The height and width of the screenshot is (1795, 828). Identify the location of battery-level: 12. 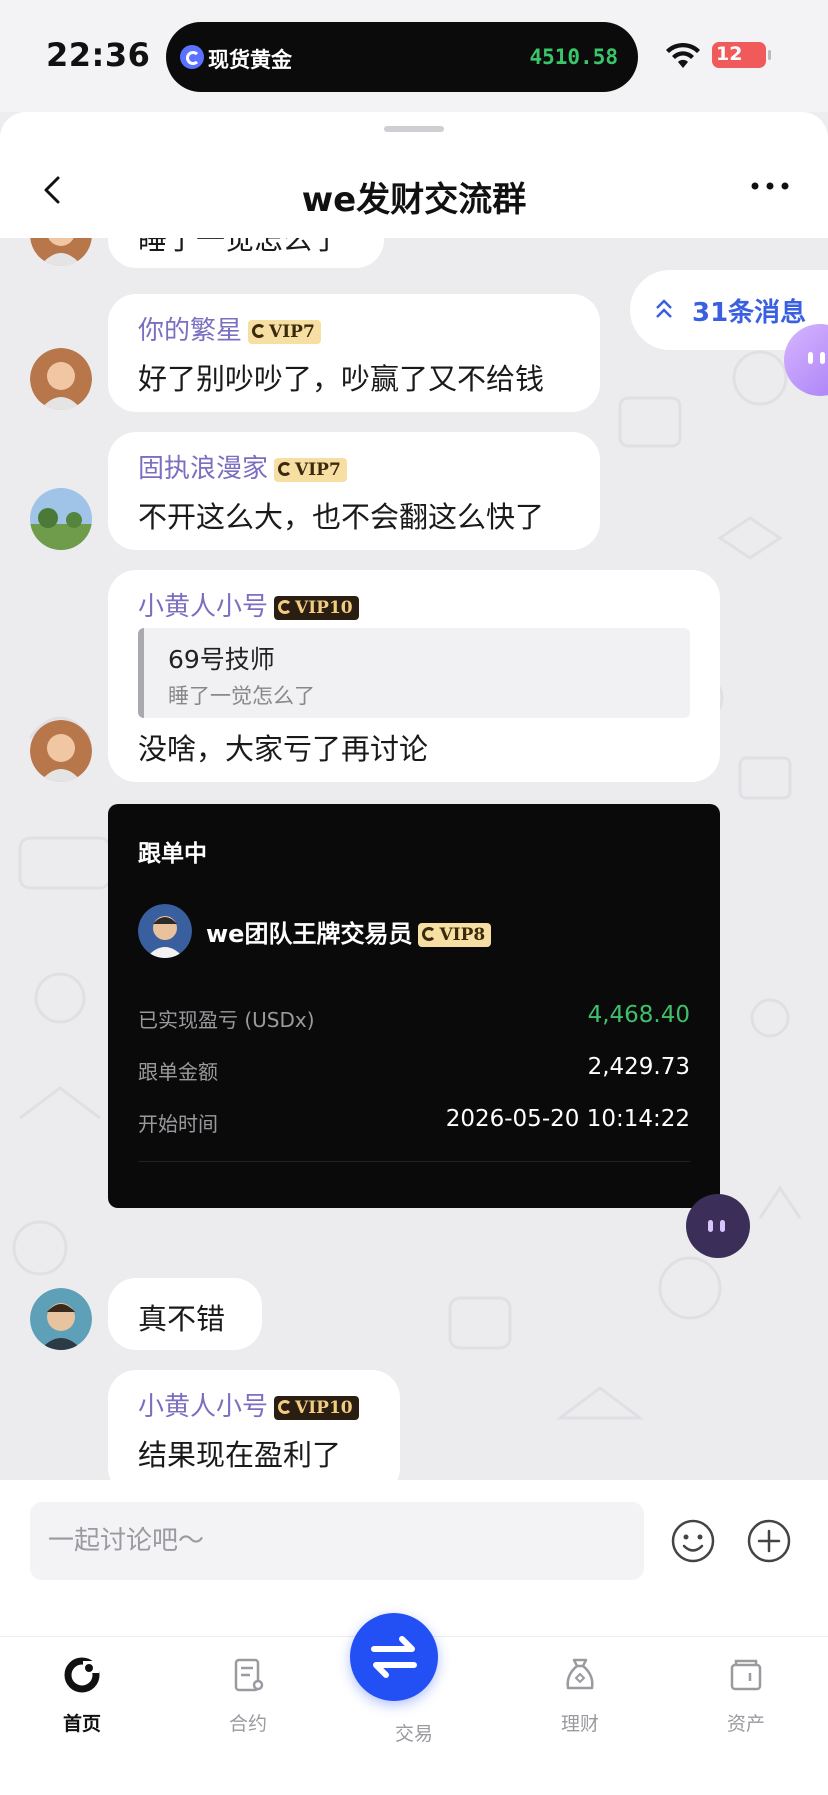
(729, 54).